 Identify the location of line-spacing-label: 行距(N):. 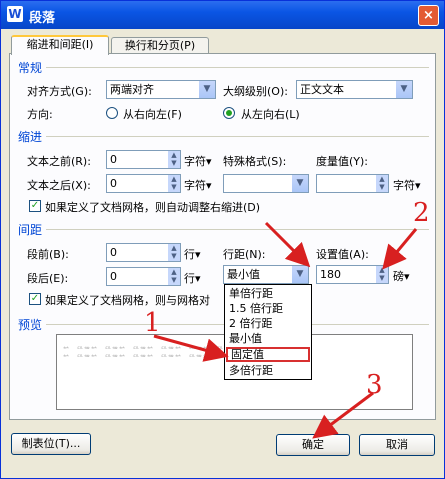
(244, 254).